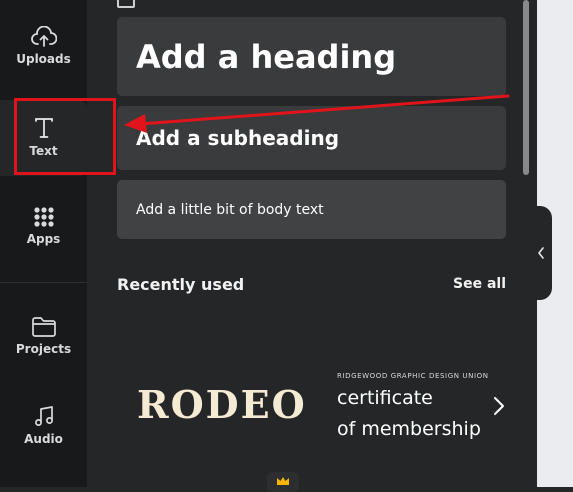 Image resolution: width=573 pixels, height=492 pixels. I want to click on sidebar-item-projects: Projects, so click(43, 336).